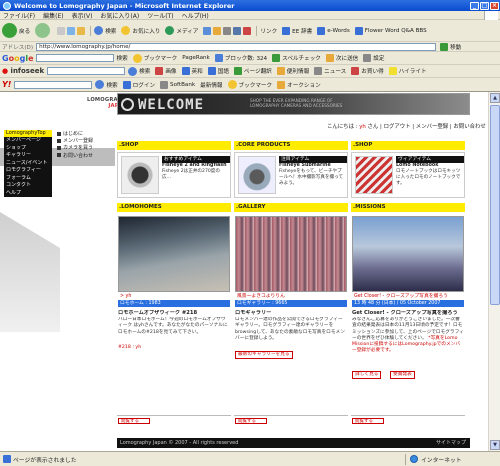  What do you see at coordinates (19, 15) in the screenshot?
I see `menu-file: ファイル(F)` at bounding box center [19, 15].